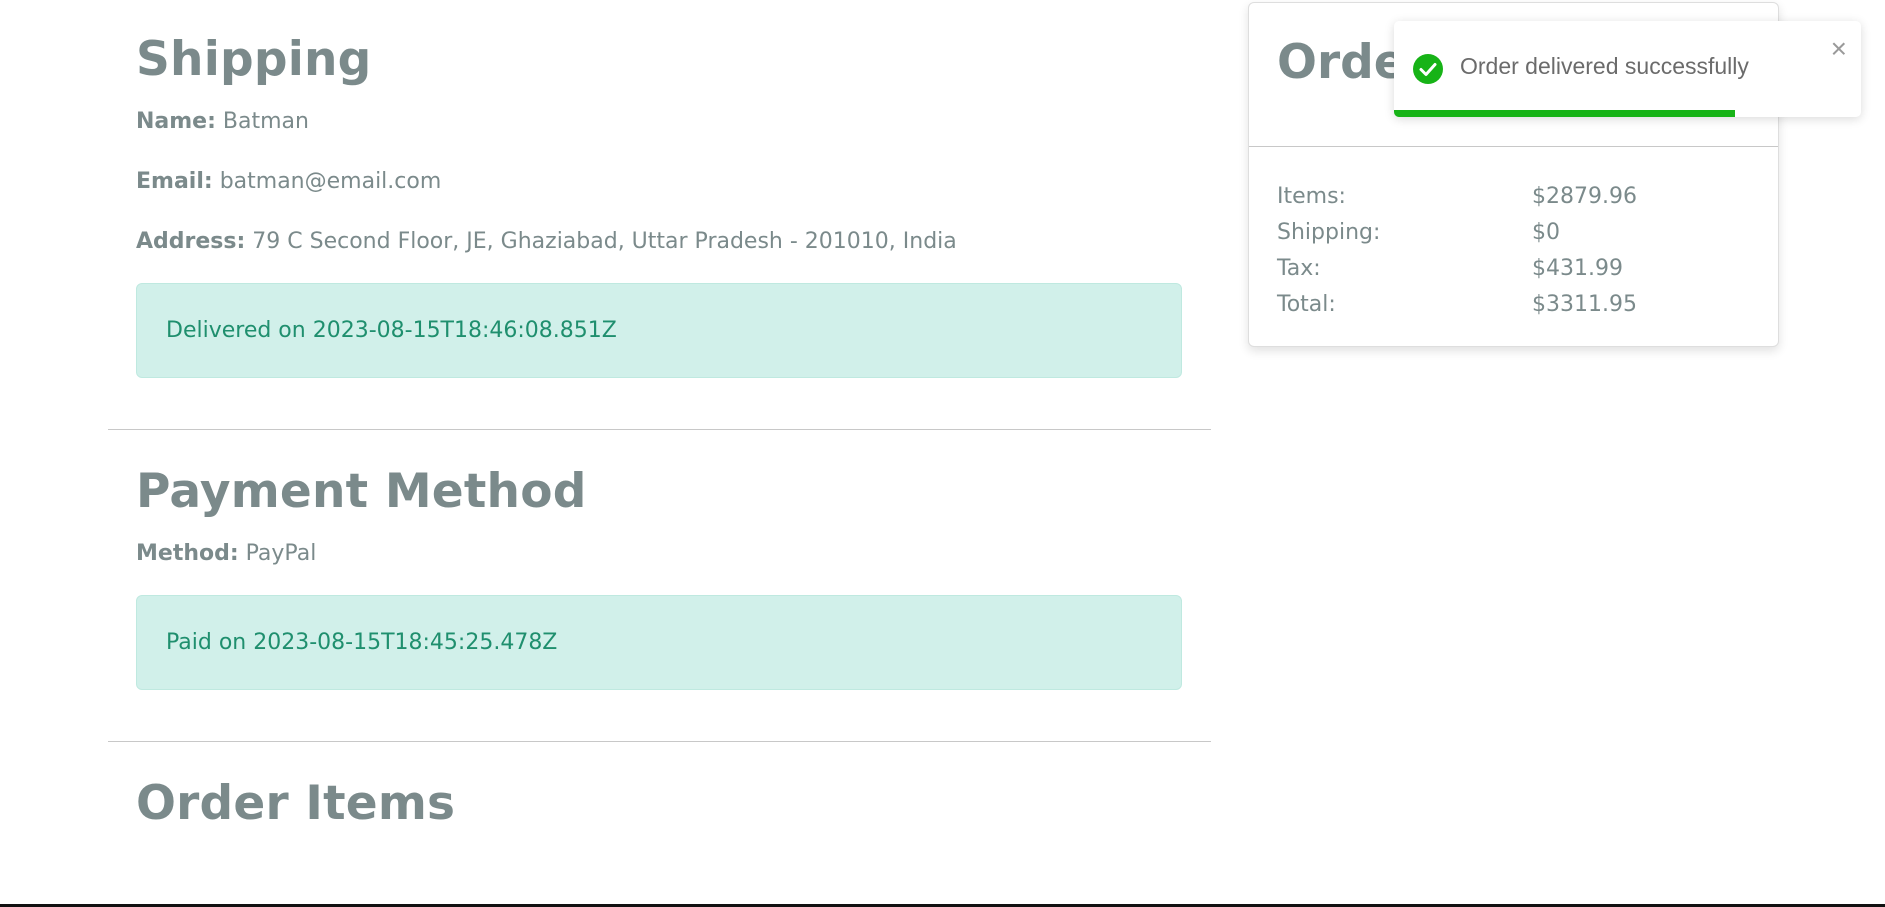  I want to click on summary-value: $3311.95, so click(1584, 304).